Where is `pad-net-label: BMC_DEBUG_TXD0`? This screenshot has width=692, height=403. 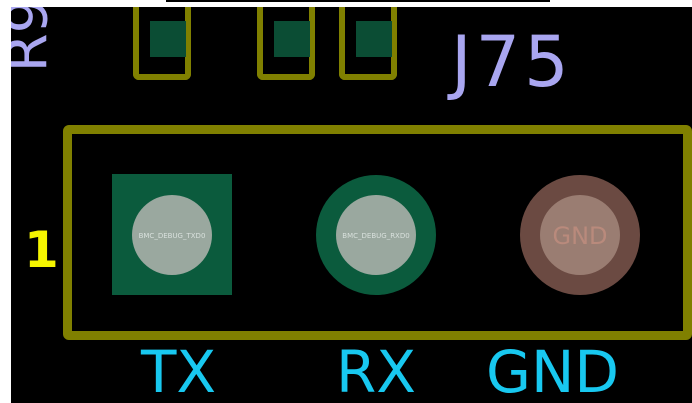
pad-net-label: BMC_DEBUG_TXD0 is located at coordinates (172, 236).